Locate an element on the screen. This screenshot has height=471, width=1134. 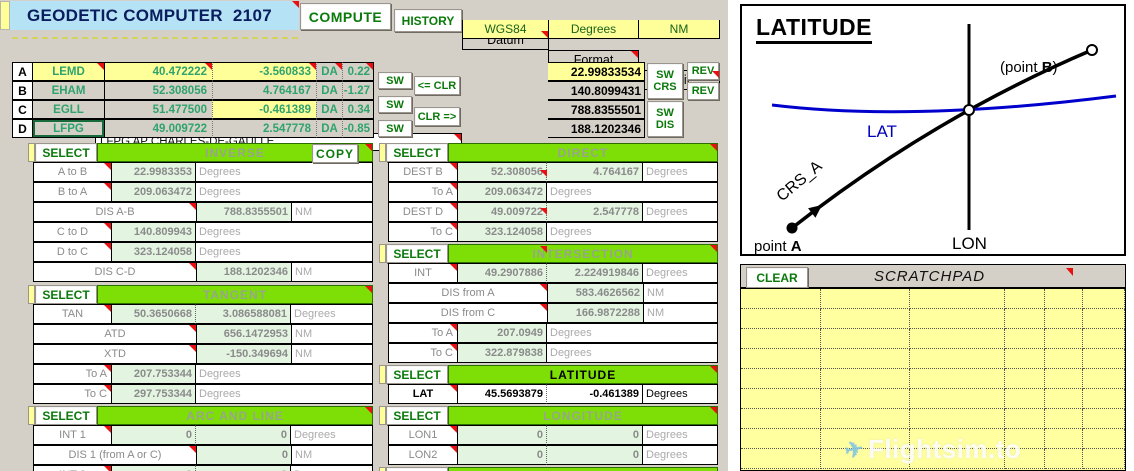
row-value: 140.809943 is located at coordinates (153, 232).